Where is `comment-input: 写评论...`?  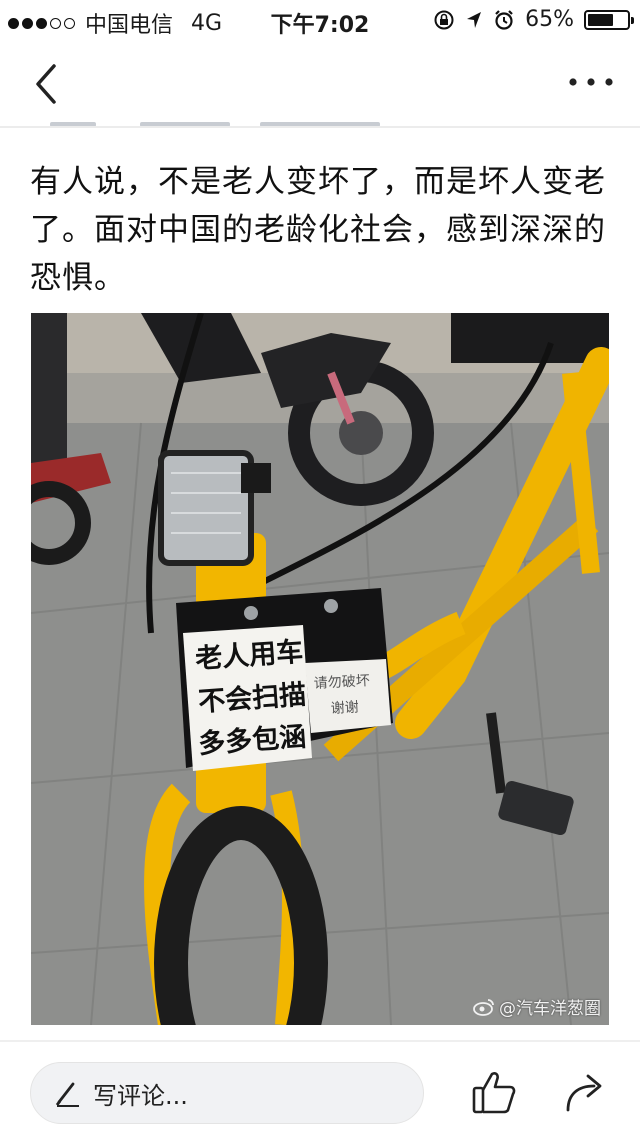
comment-input: 写评论... is located at coordinates (227, 1093).